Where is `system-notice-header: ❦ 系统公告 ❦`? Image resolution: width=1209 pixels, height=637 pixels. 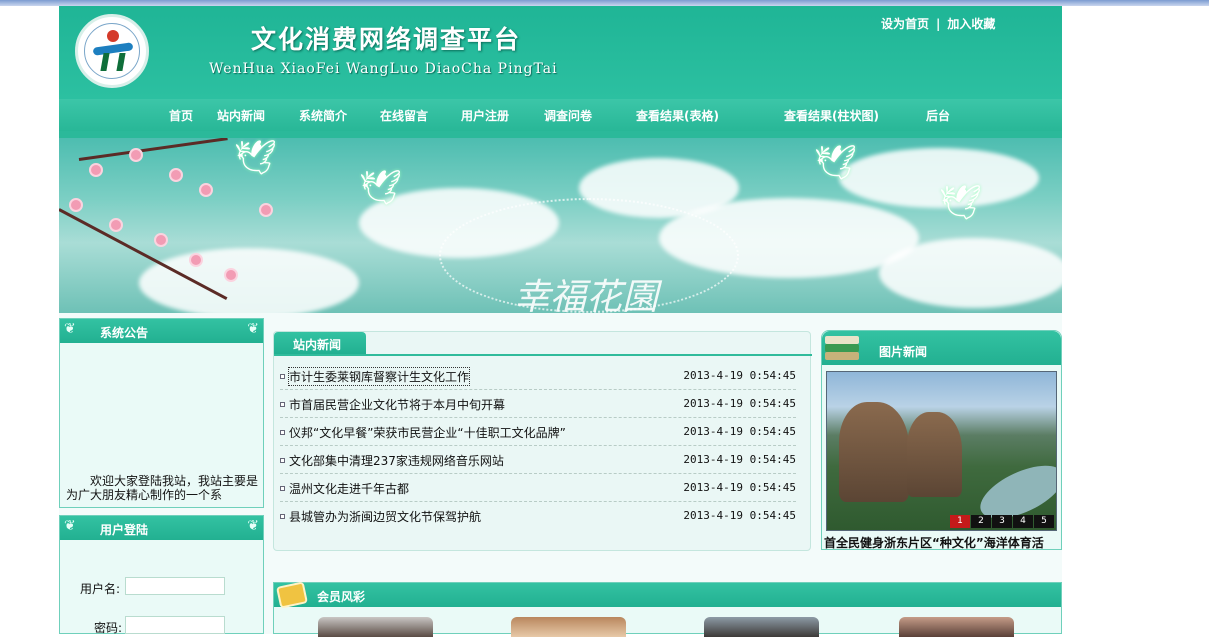 system-notice-header: ❦ 系统公告 ❦ is located at coordinates (161, 331).